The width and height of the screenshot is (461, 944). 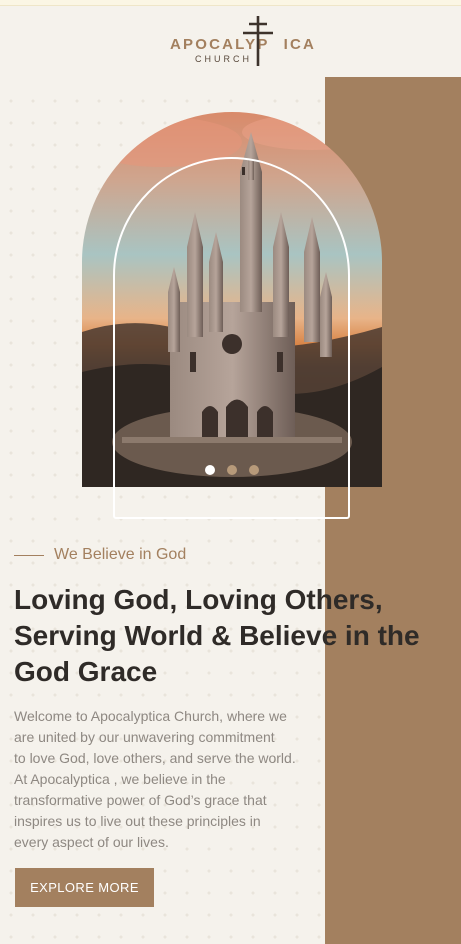 What do you see at coordinates (198, 599) in the screenshot?
I see `headline-line: Loving God, Loving Others,` at bounding box center [198, 599].